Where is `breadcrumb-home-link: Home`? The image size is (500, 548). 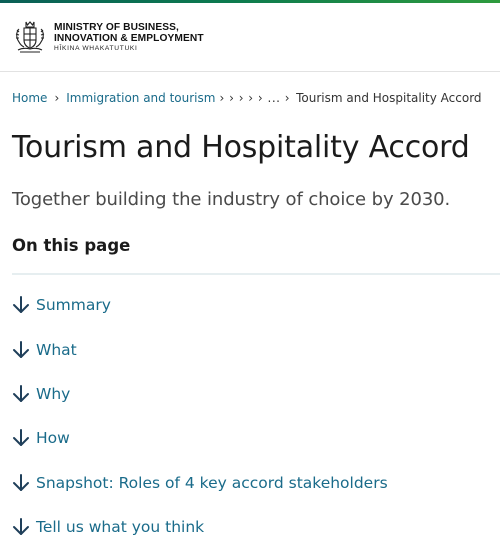 breadcrumb-home-link: Home is located at coordinates (29, 98).